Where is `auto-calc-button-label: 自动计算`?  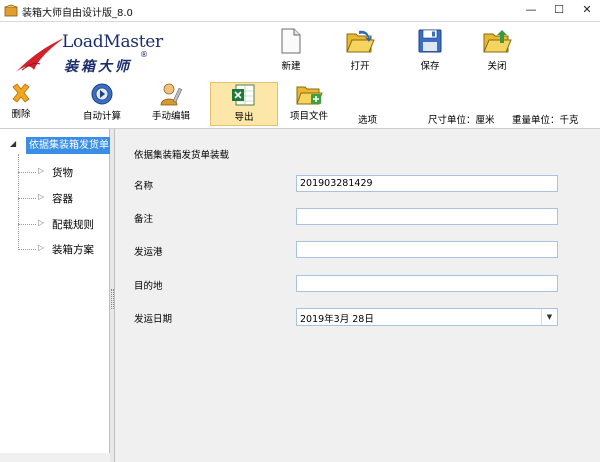 auto-calc-button-label: 自动计算 is located at coordinates (101, 116).